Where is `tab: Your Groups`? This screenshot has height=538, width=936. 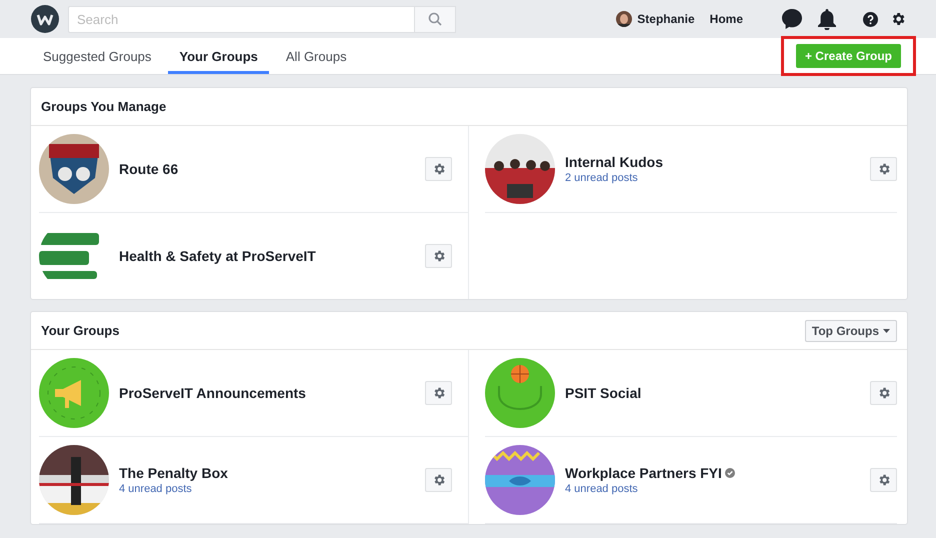
tab: Your Groups is located at coordinates (218, 56).